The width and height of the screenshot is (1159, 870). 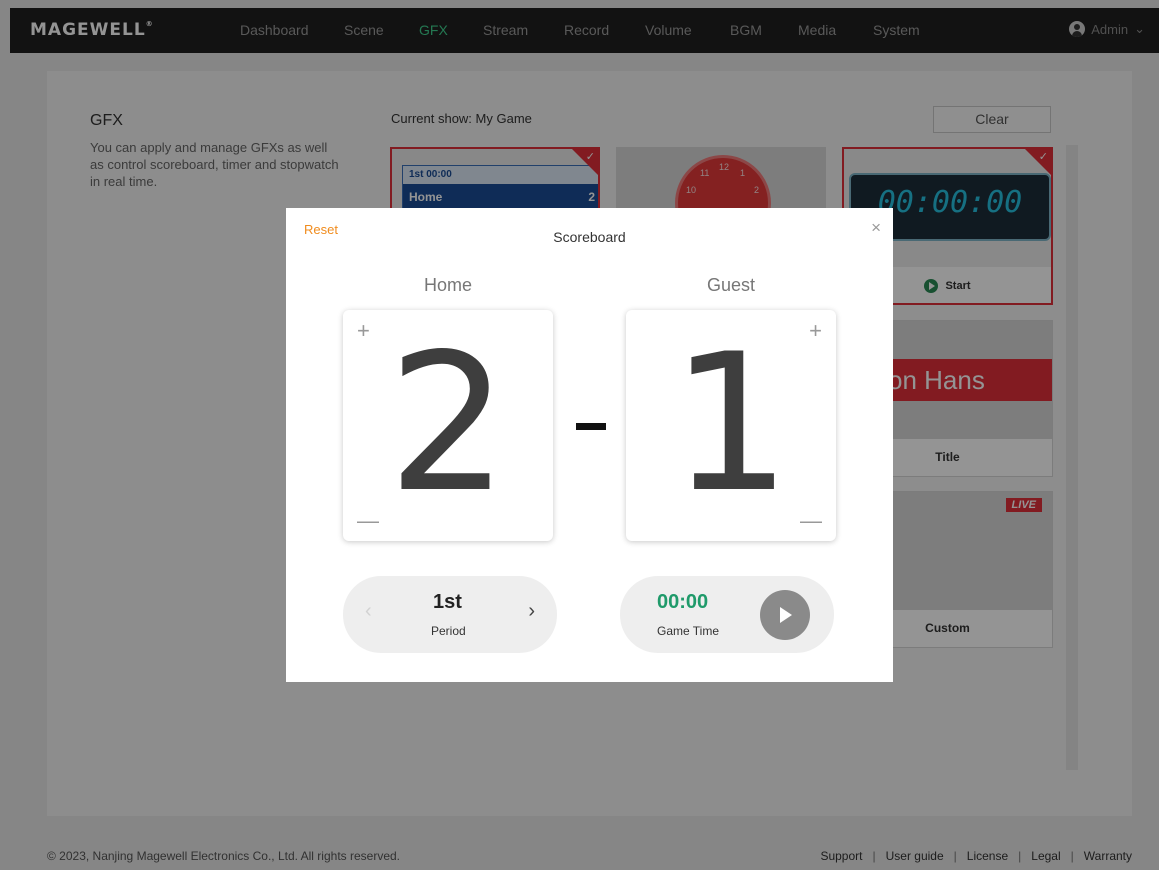 What do you see at coordinates (731, 285) in the screenshot?
I see `guest-label: Guest` at bounding box center [731, 285].